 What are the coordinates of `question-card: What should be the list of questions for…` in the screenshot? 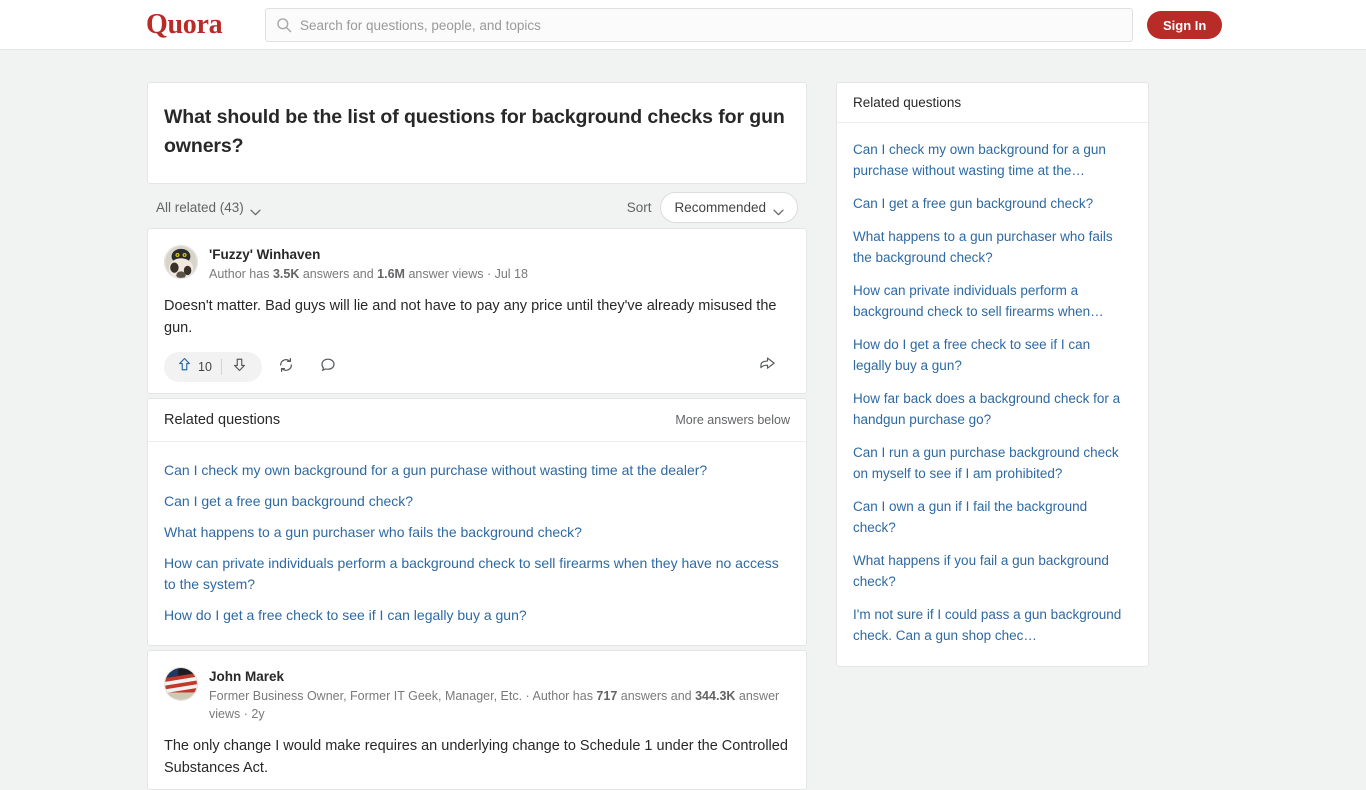 It's located at (477, 133).